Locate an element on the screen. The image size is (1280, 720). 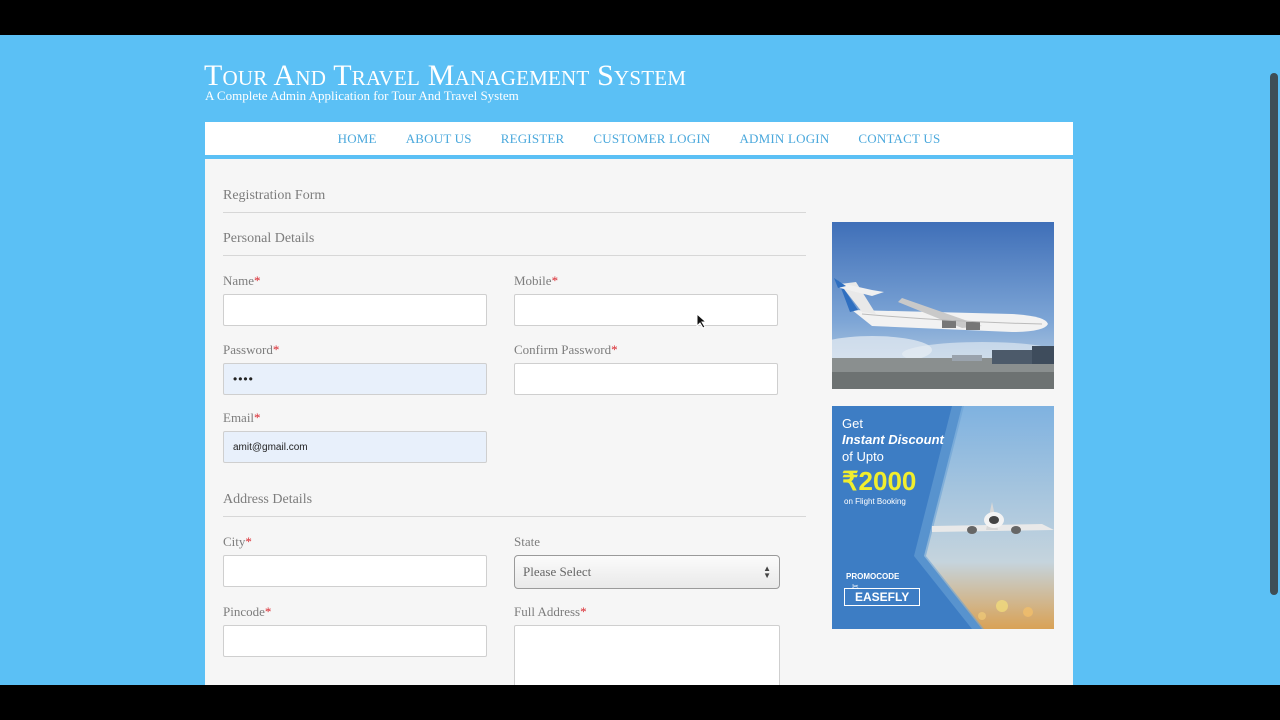
name-label: Name* is located at coordinates (242, 281).